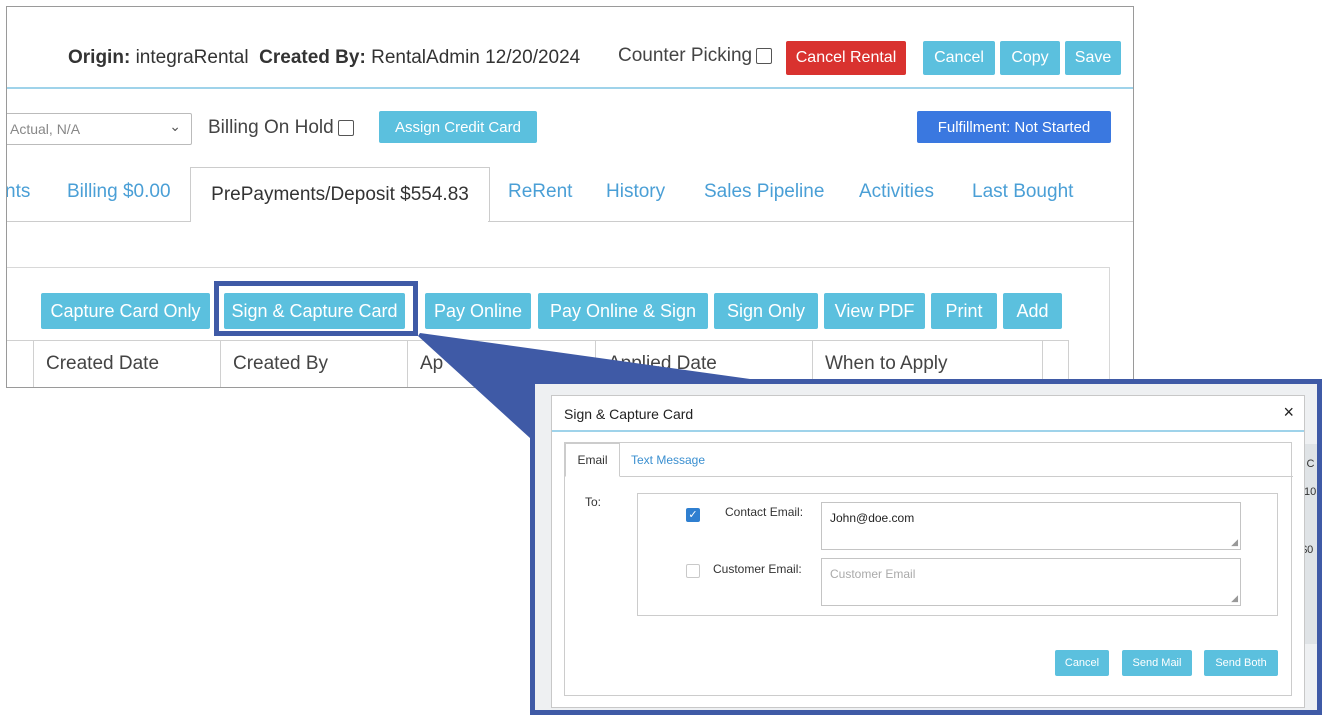  I want to click on callout-highlight-box, so click(316, 308).